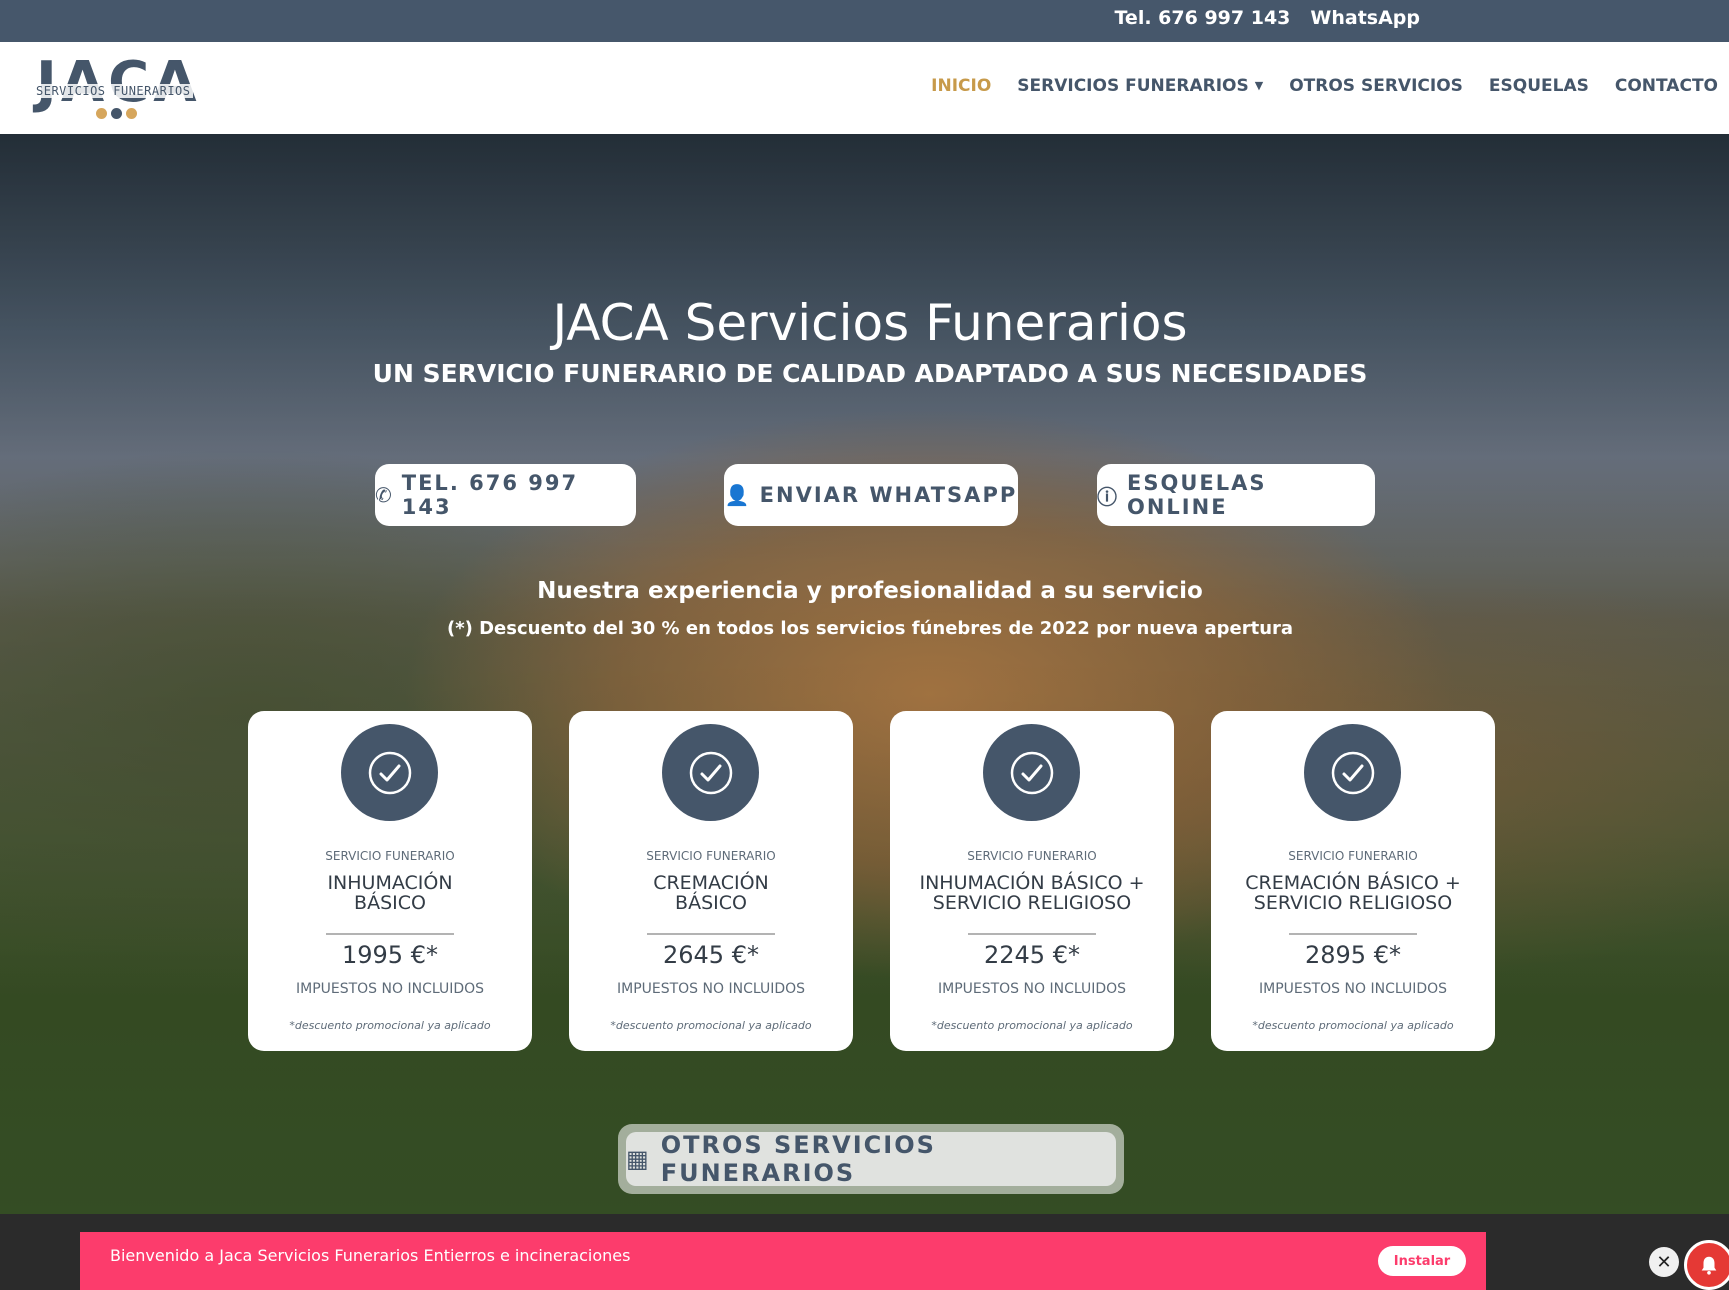 This screenshot has height=1290, width=1729. I want to click on close-icon: ✕, so click(1664, 1262).